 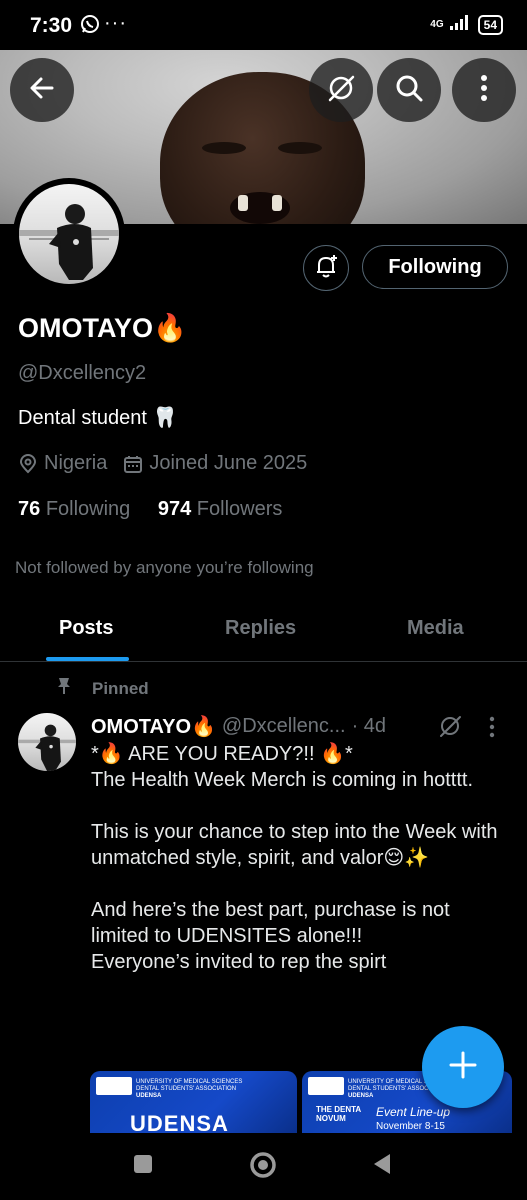 I want to click on post-author-avatar, so click(x=47, y=742).